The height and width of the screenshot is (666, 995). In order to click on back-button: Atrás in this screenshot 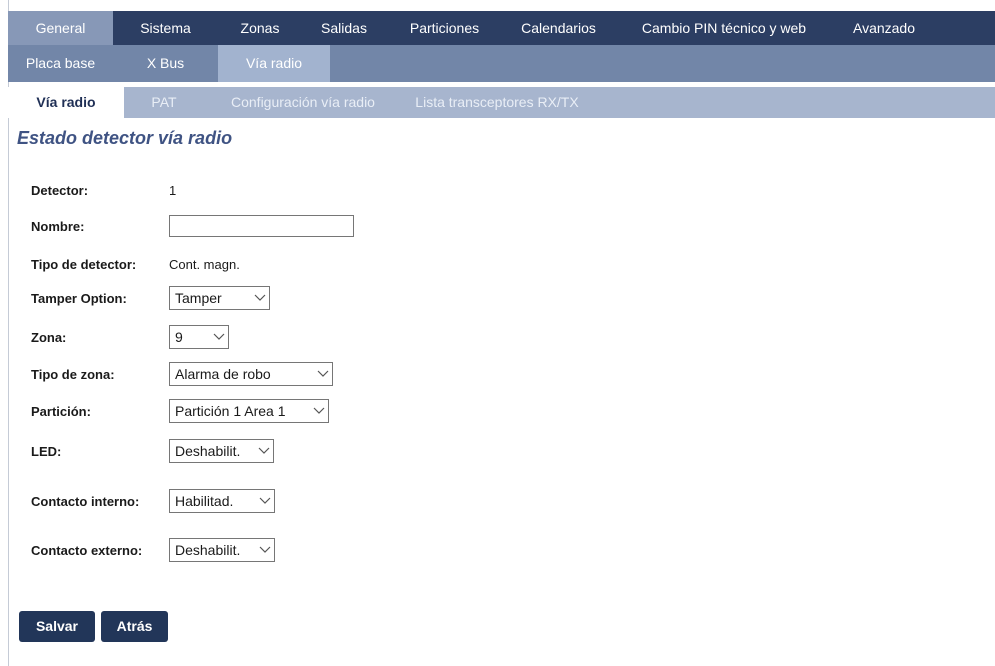, I will do `click(134, 626)`.